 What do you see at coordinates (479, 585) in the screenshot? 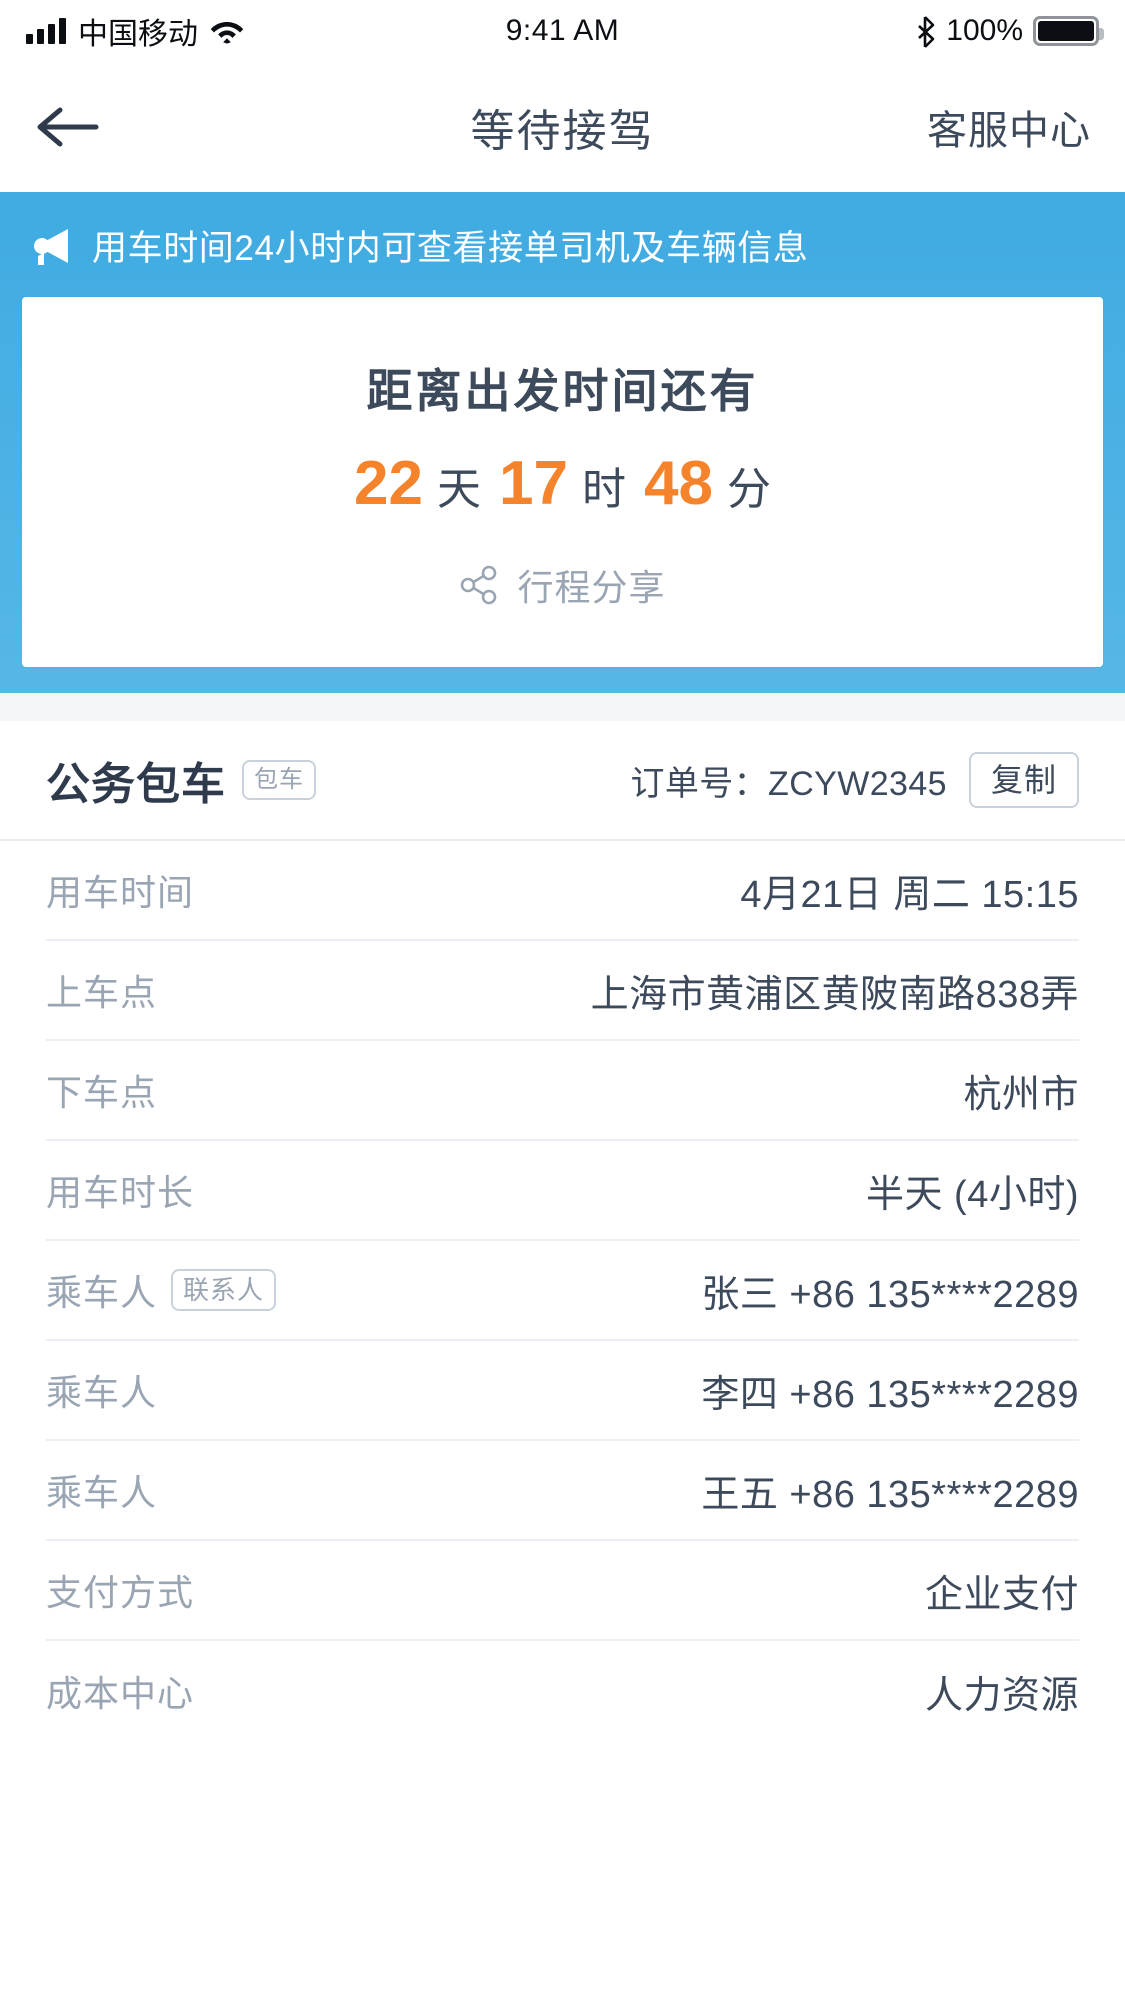
I see `share-nodes-icon` at bounding box center [479, 585].